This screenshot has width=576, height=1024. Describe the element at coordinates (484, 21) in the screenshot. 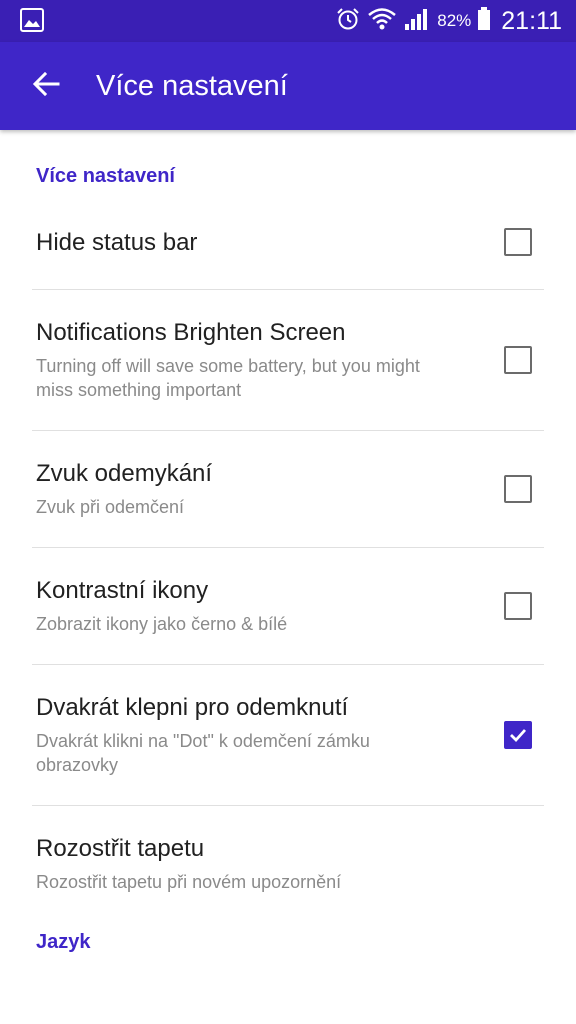

I see `battery-icon` at that location.